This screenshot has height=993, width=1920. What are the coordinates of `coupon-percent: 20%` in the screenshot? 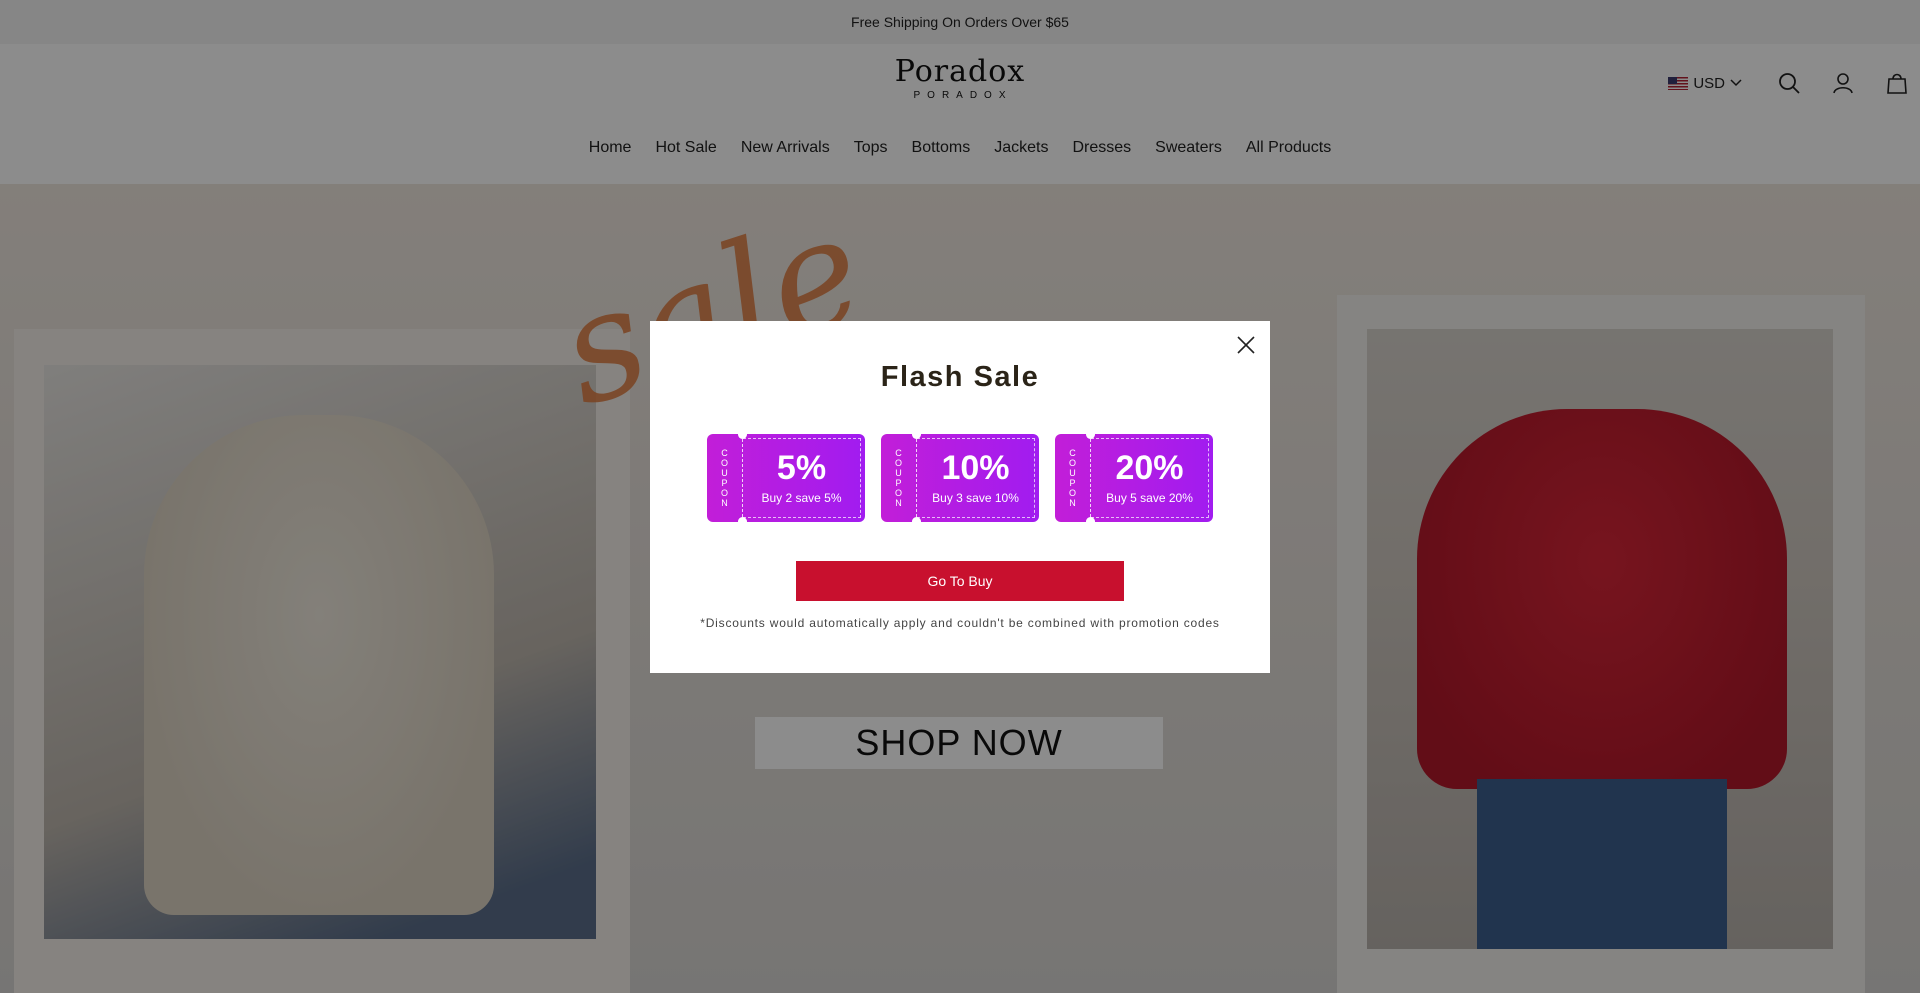 It's located at (1149, 468).